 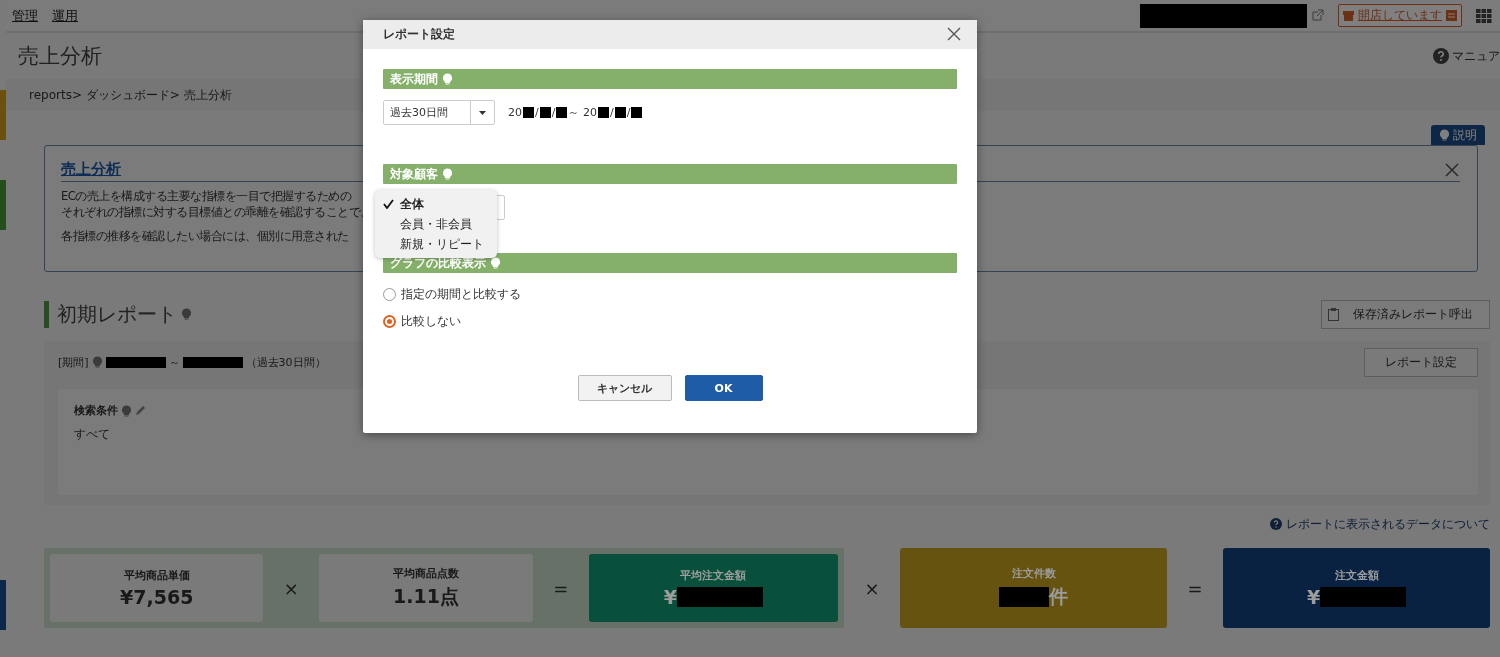 What do you see at coordinates (426, 596) in the screenshot?
I see `value-text: 1.11点` at bounding box center [426, 596].